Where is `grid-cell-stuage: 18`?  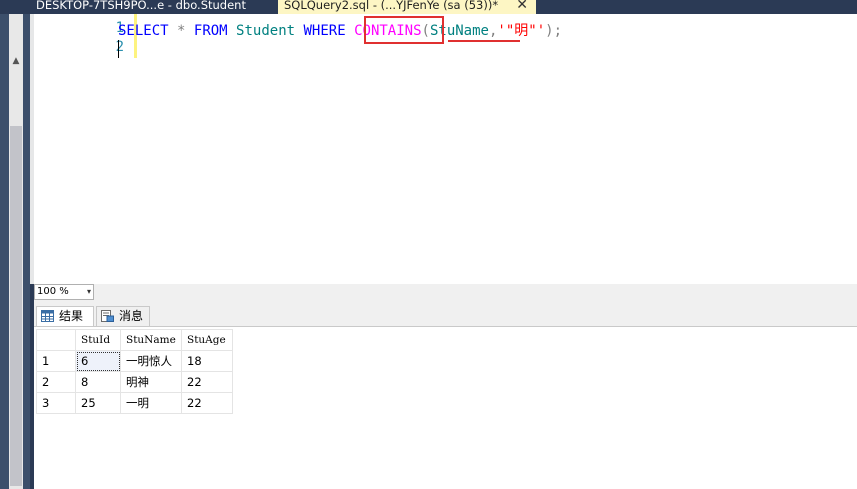 grid-cell-stuage: 18 is located at coordinates (207, 361).